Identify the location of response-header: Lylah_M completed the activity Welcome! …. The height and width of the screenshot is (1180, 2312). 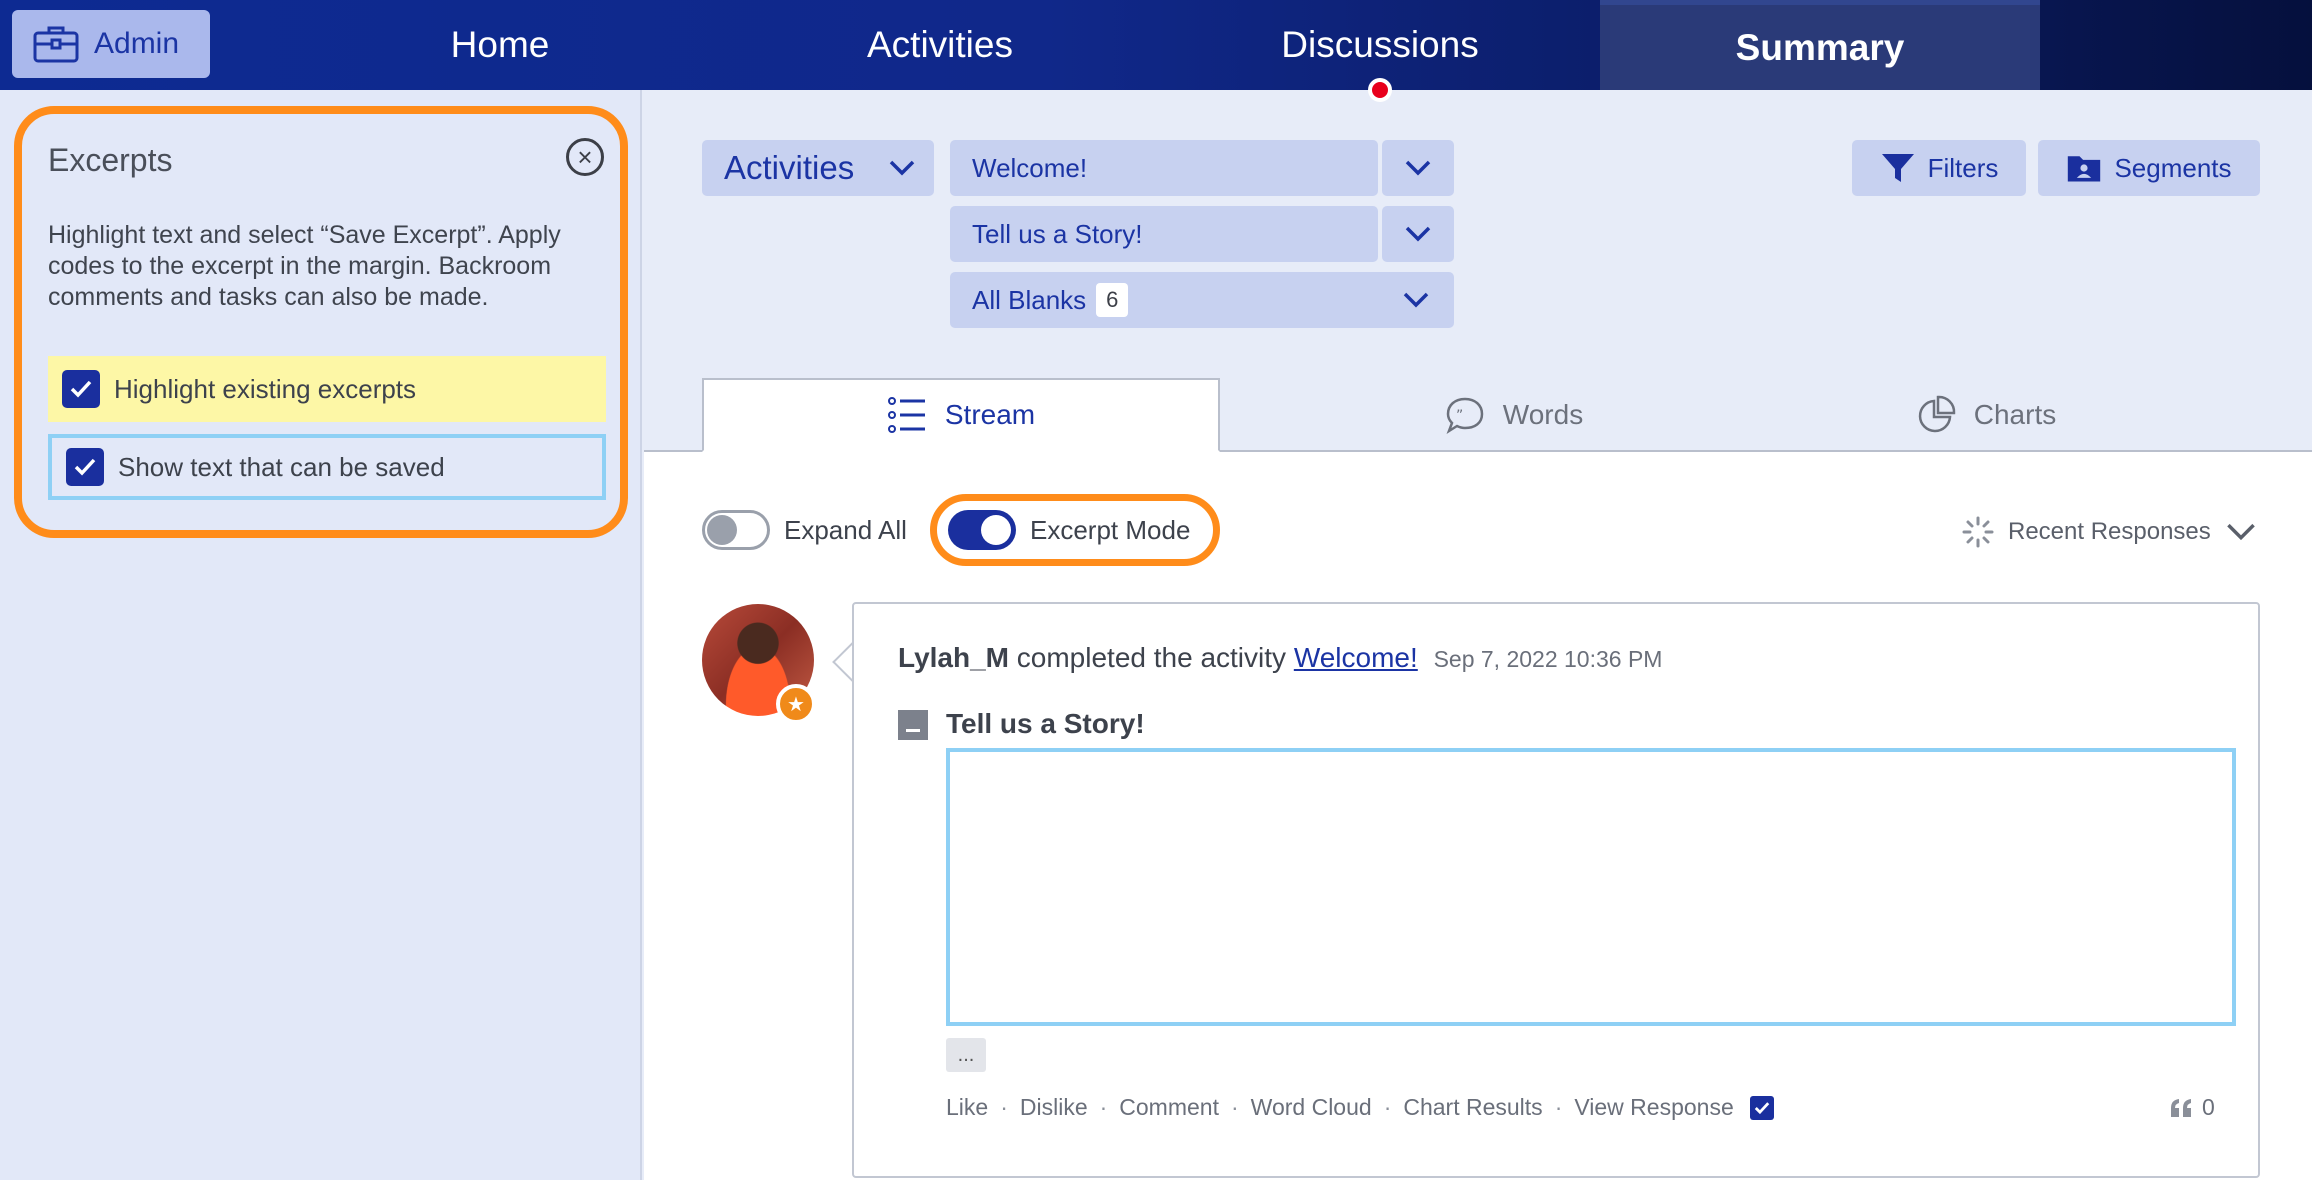
(1280, 658).